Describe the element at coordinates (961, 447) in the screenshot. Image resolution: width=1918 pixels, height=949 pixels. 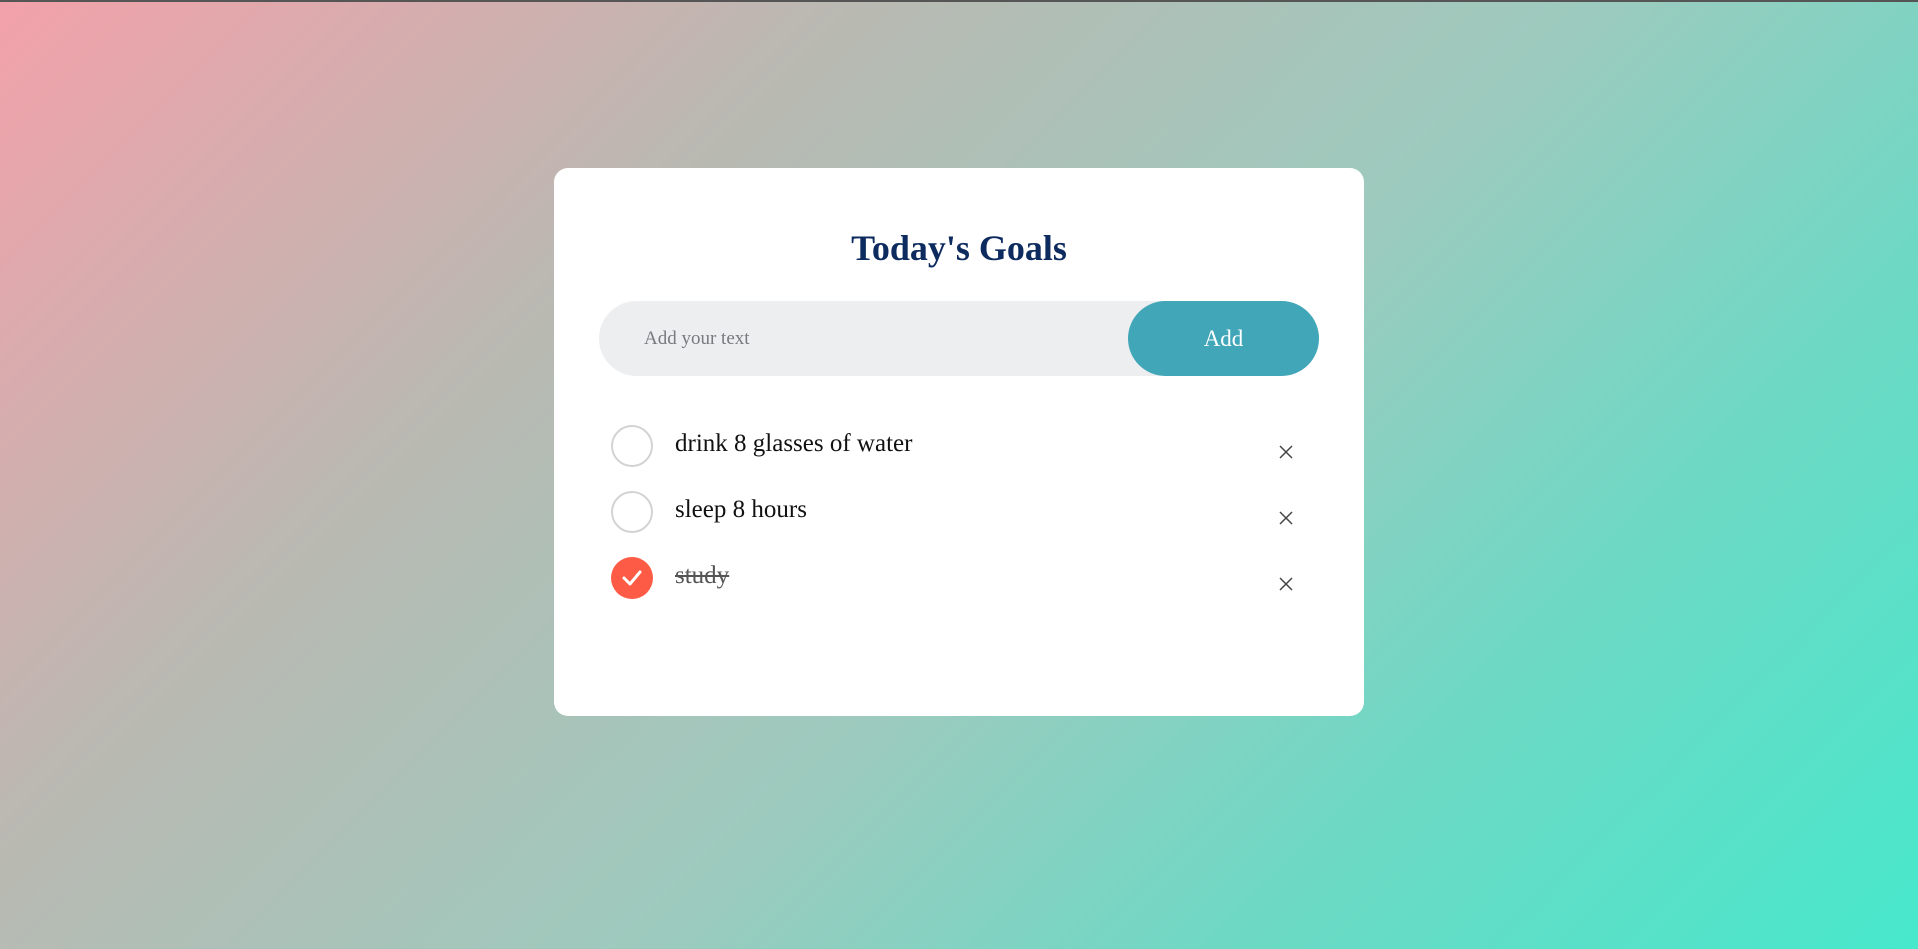
I see `list-item: drink 8 glasses of water` at that location.